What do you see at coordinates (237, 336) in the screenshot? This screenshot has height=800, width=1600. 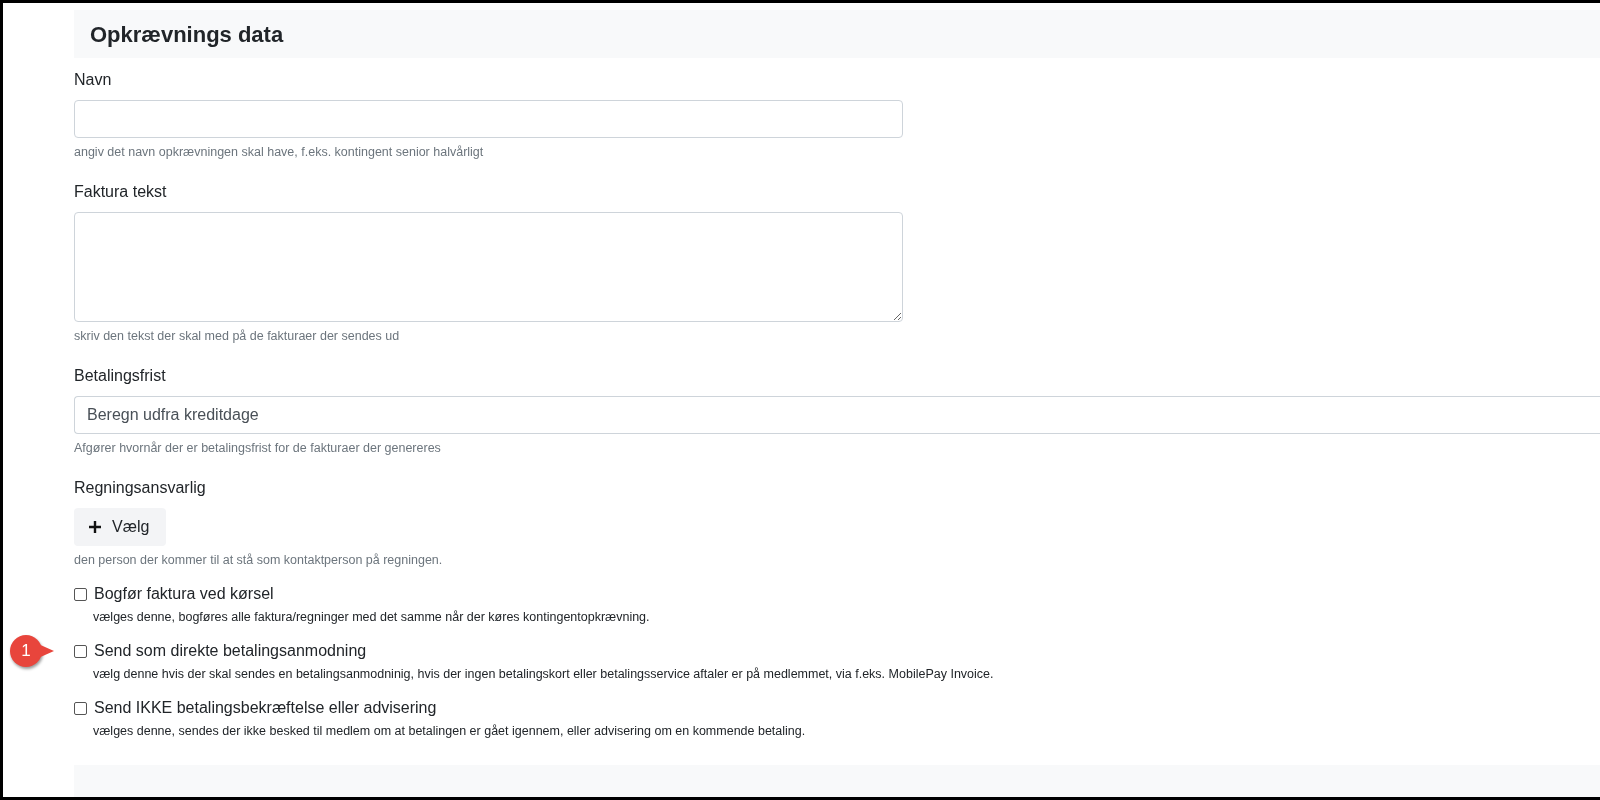 I see `field-hint: skriv den tekst der skal med på de fakturaer der sendes ud` at bounding box center [237, 336].